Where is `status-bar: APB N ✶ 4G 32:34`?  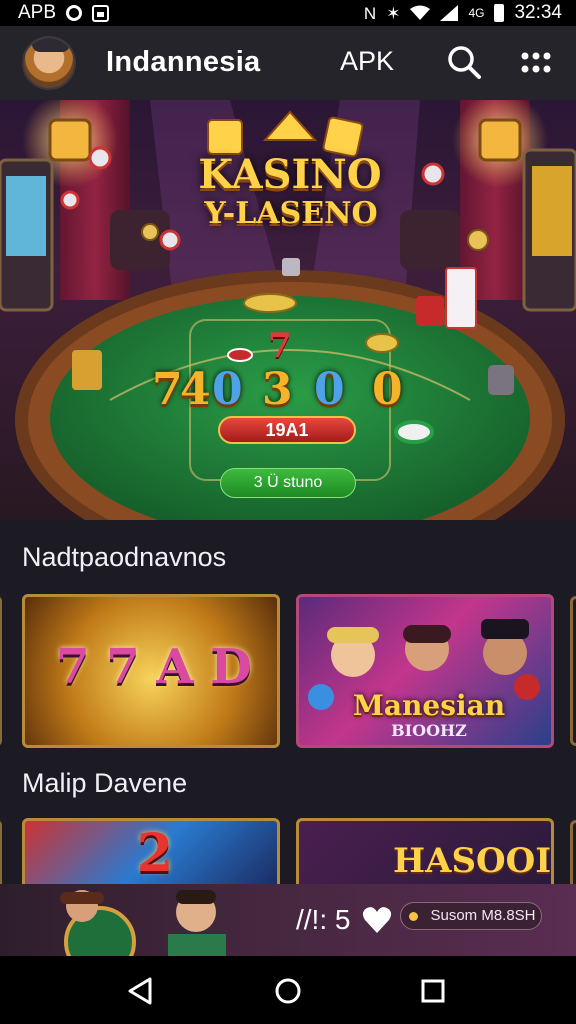
status-bar: APB N ✶ 4G 32:34 is located at coordinates (288, 13).